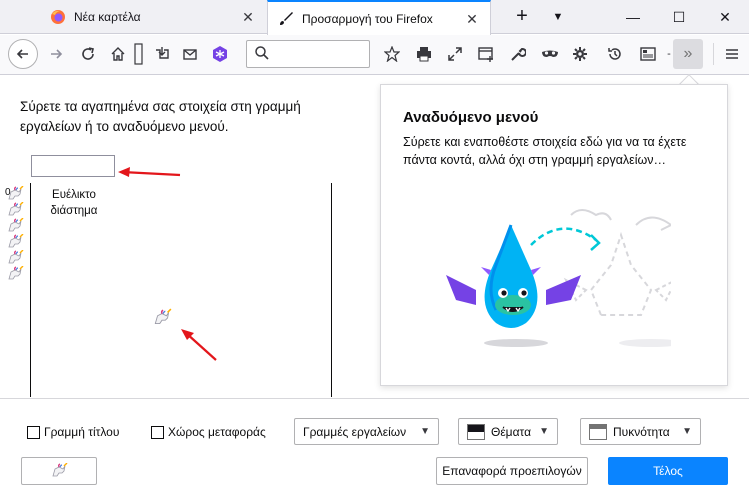 Image resolution: width=749 pixels, height=500 pixels. Describe the element at coordinates (476, 431) in the screenshot. I see `theme-icon` at that location.